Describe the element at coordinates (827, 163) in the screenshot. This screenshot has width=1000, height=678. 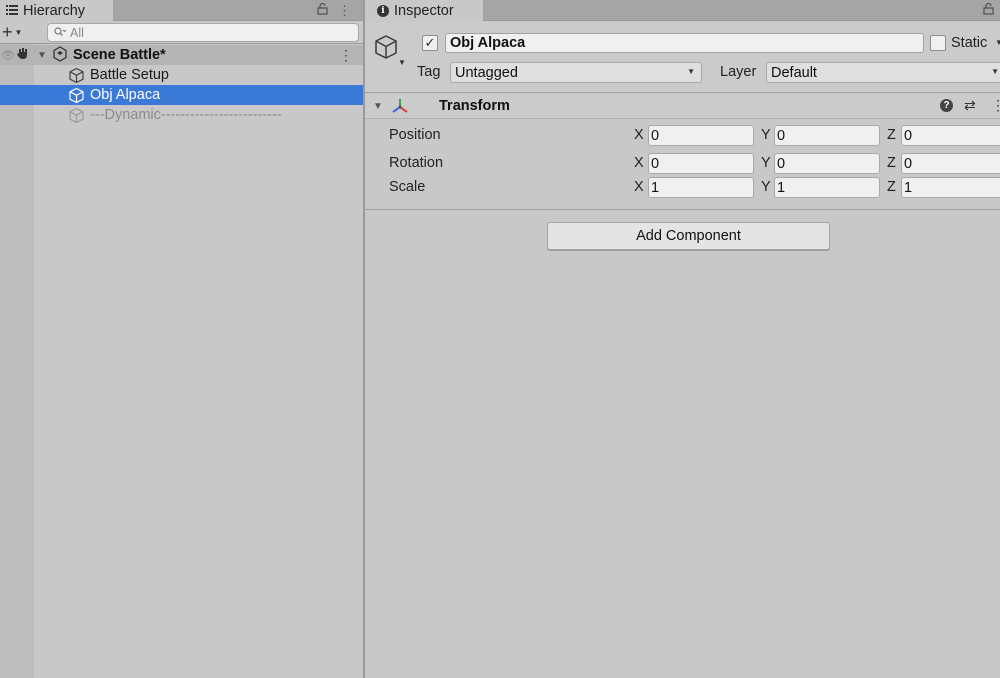
I see `rotation-y-field: 0` at that location.